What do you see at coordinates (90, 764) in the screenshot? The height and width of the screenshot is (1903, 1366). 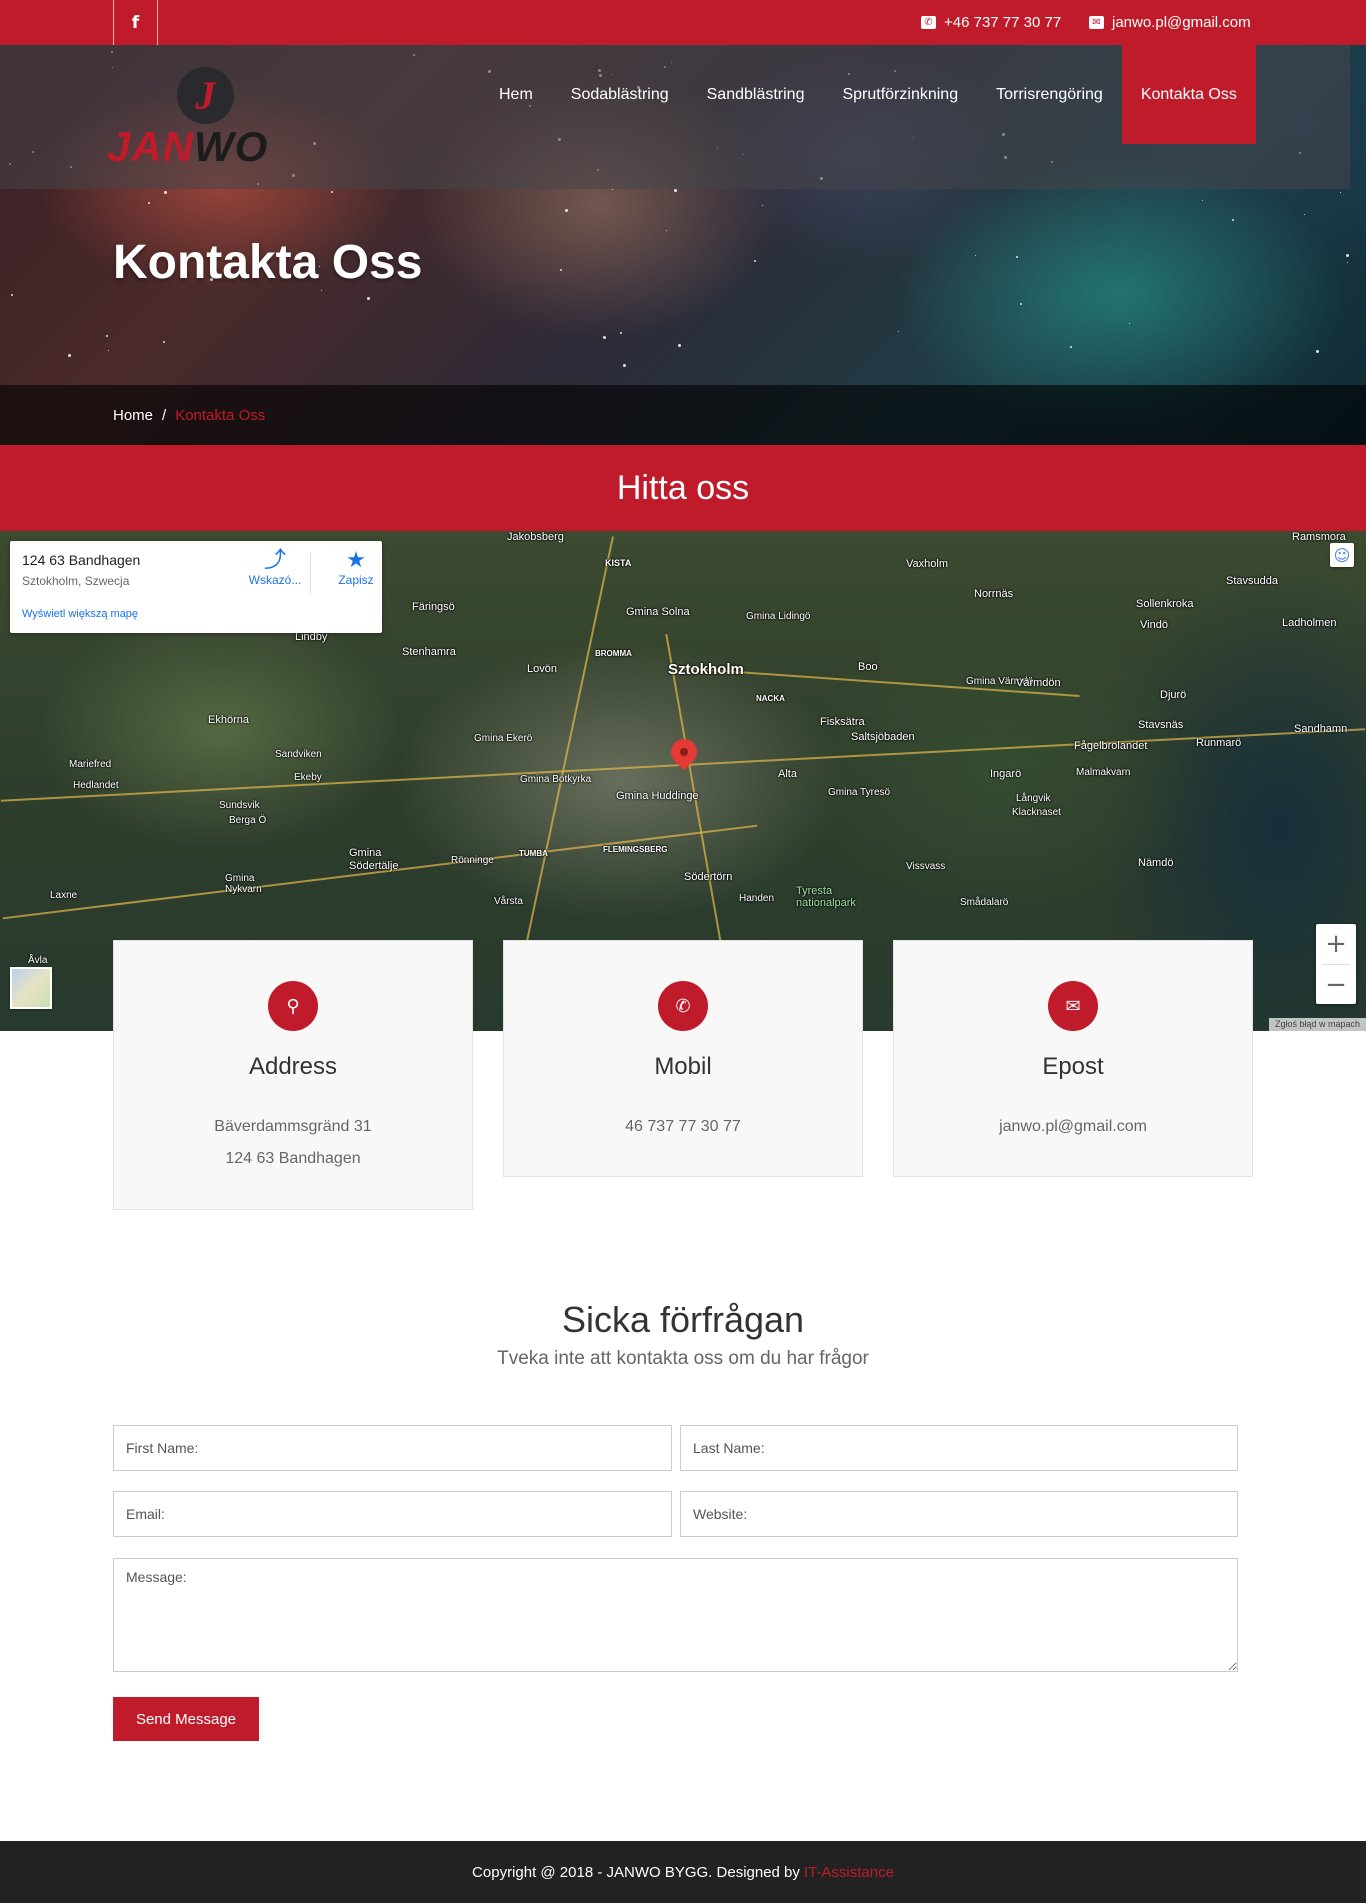 I see `map-label: Mariefred` at bounding box center [90, 764].